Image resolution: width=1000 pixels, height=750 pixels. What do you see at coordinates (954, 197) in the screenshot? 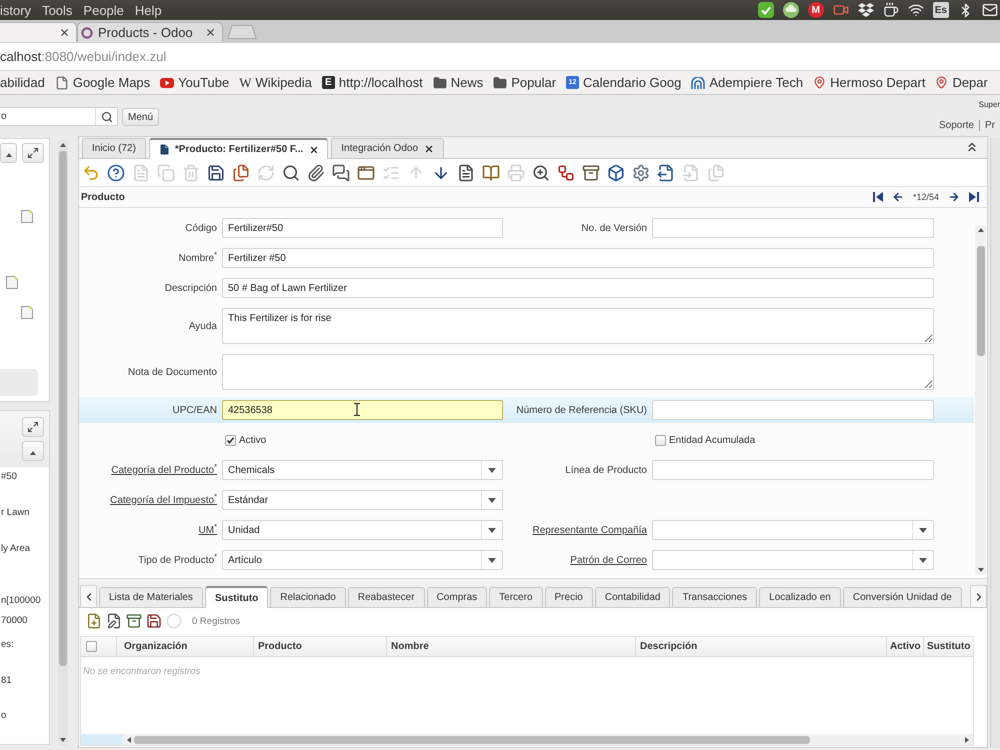
I see `arrow-right-icon` at bounding box center [954, 197].